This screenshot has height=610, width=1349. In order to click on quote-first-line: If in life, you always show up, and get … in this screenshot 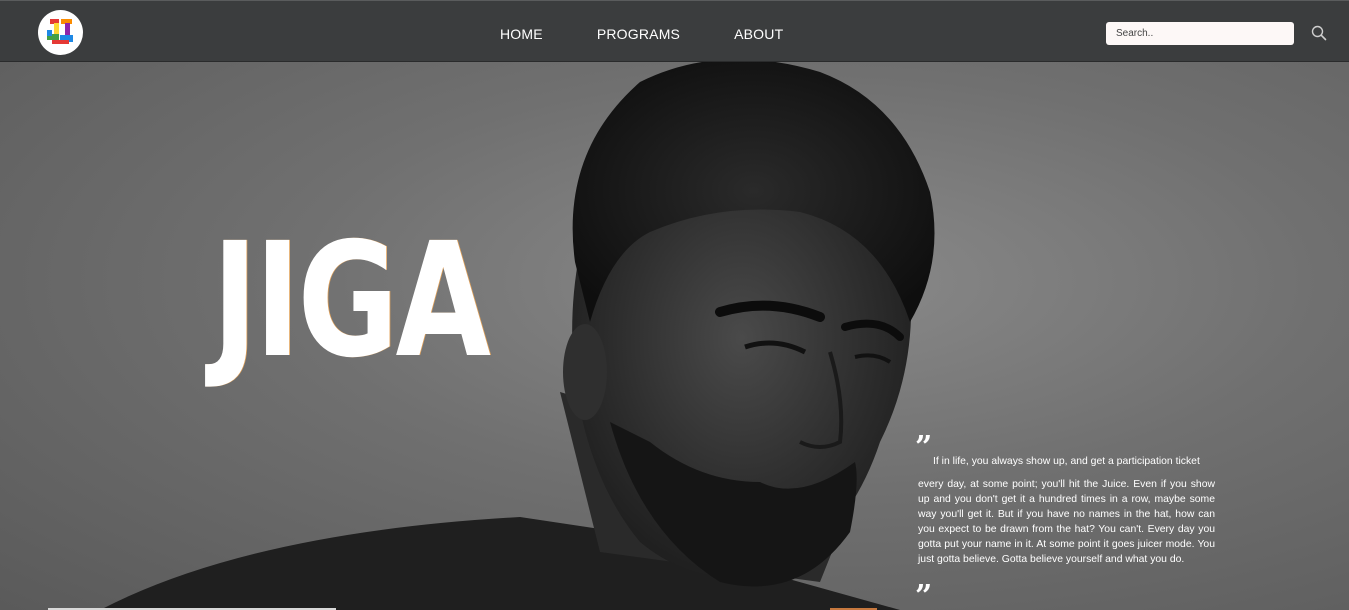, I will do `click(1066, 461)`.